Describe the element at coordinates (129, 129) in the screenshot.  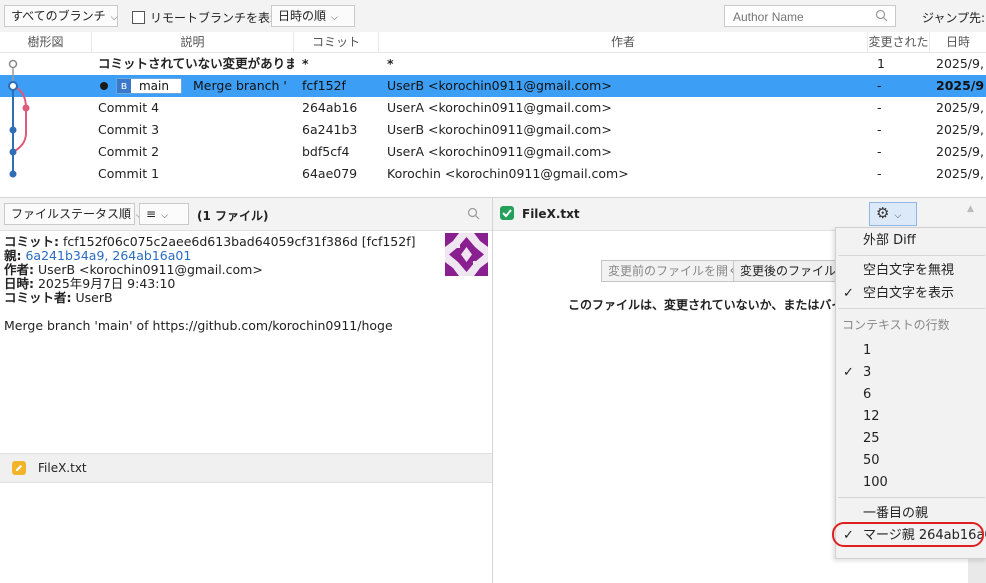
I see `commit-description: Commit 3` at that location.